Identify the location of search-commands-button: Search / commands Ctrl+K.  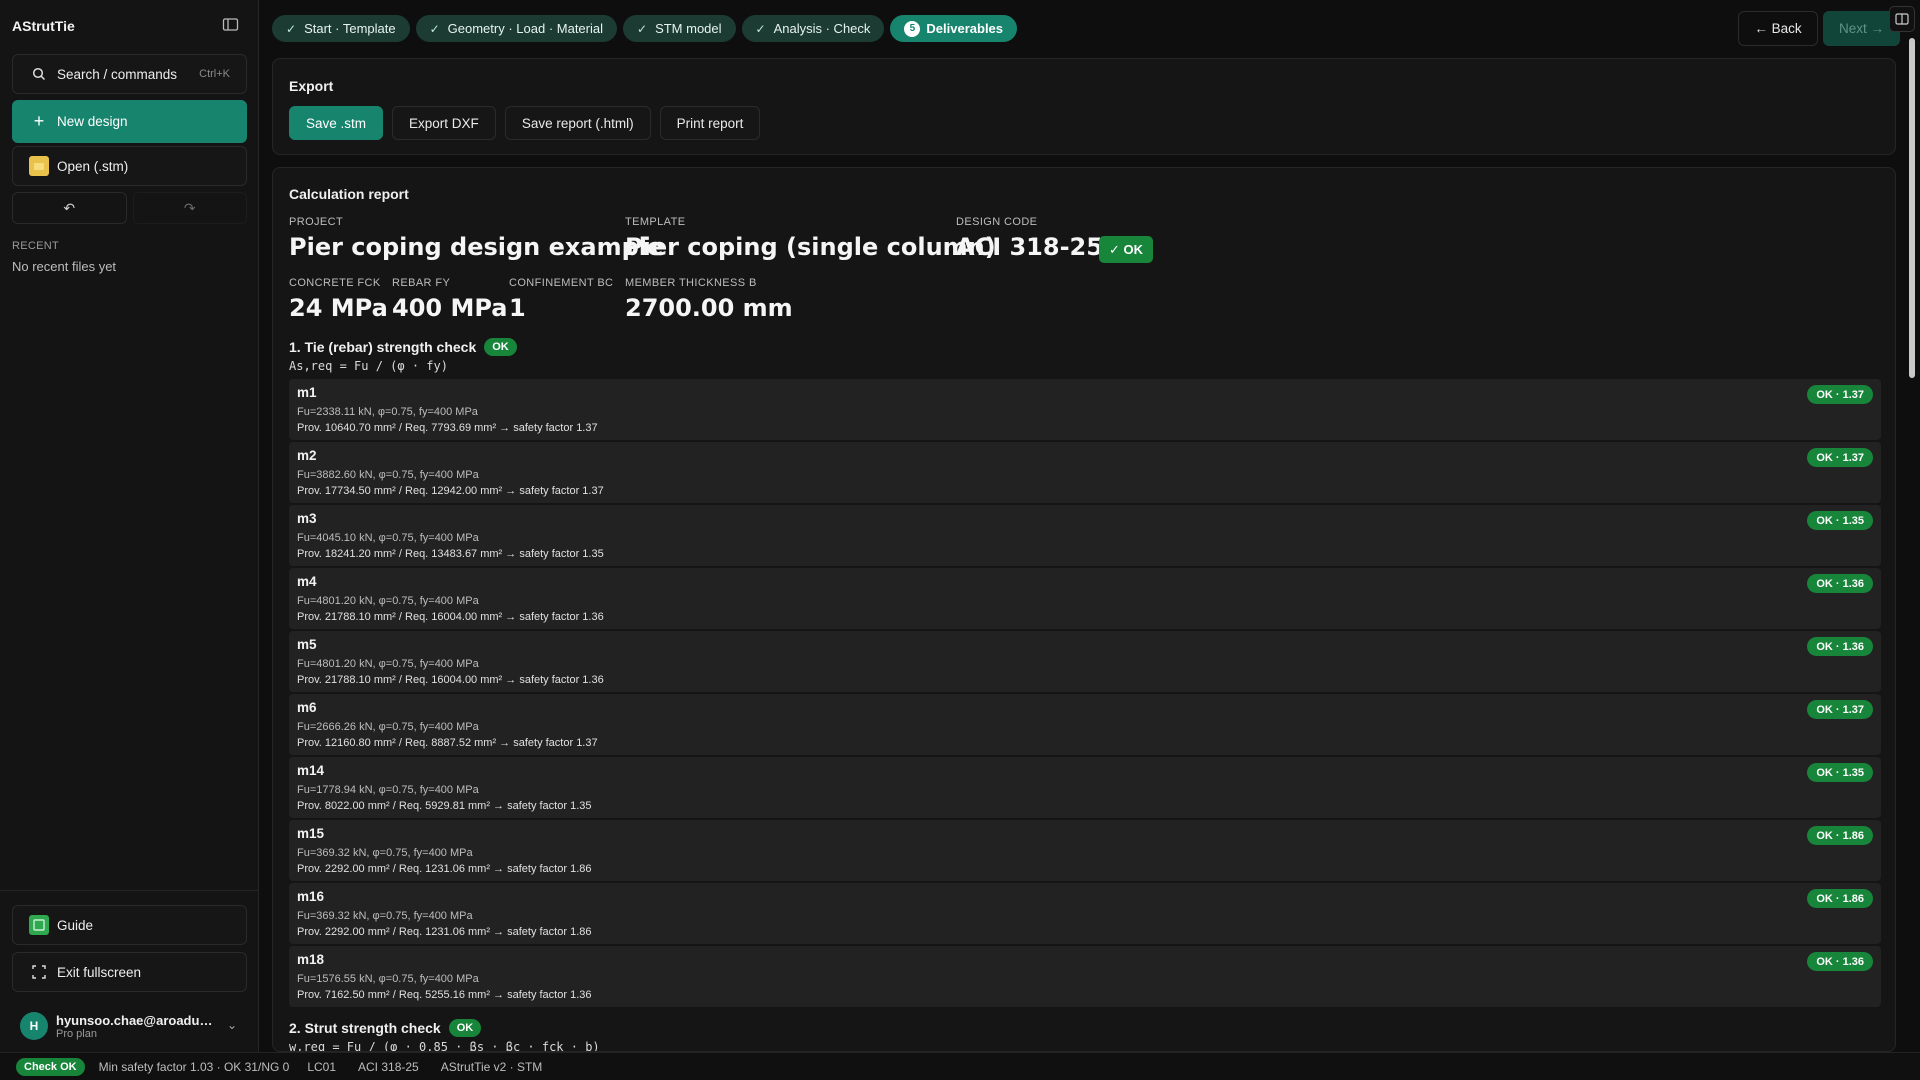
(129, 74).